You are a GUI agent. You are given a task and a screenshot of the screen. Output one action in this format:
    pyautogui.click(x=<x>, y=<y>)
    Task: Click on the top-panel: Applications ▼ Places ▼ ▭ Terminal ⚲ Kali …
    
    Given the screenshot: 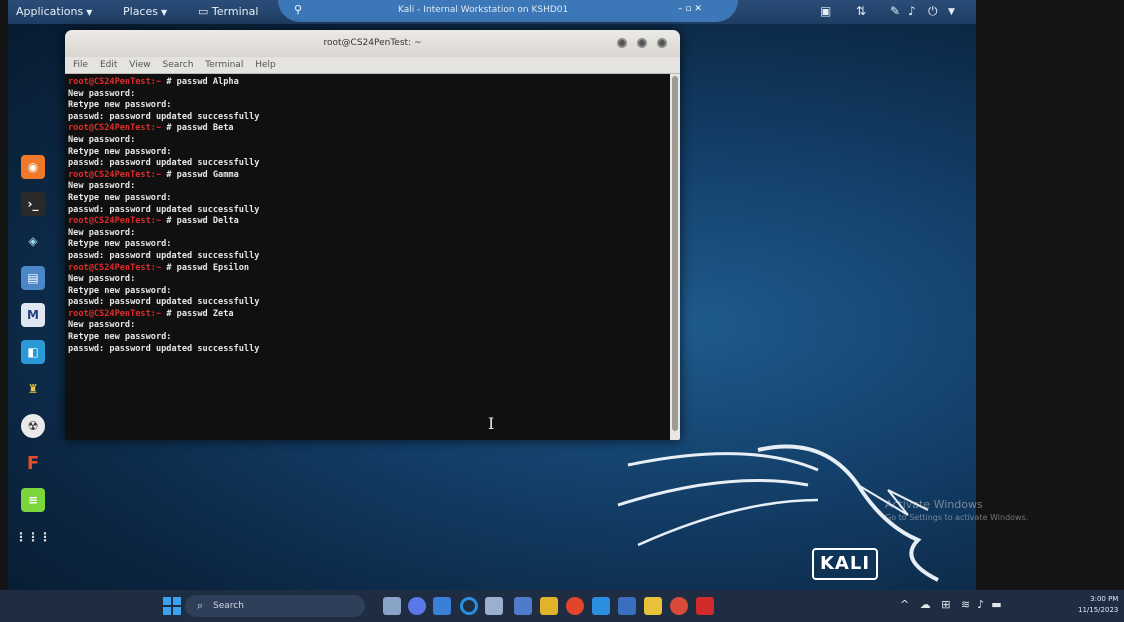 What is the action you would take?
    pyautogui.click(x=492, y=12)
    